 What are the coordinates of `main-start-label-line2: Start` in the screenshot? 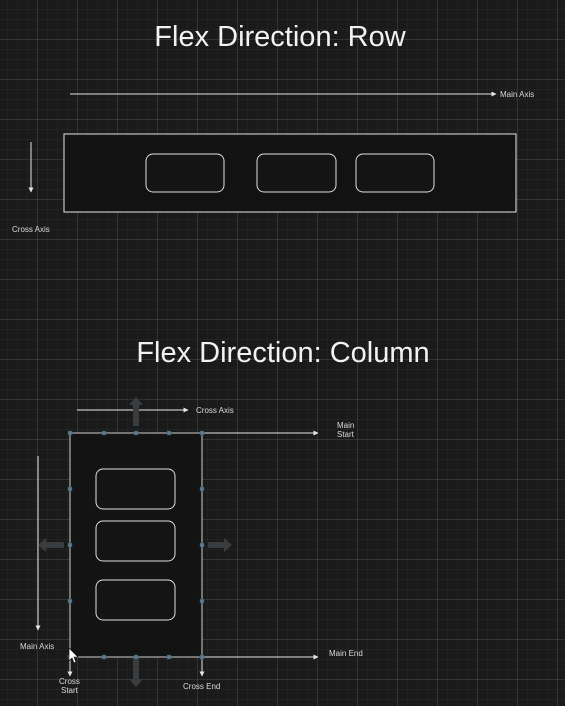 It's located at (346, 434).